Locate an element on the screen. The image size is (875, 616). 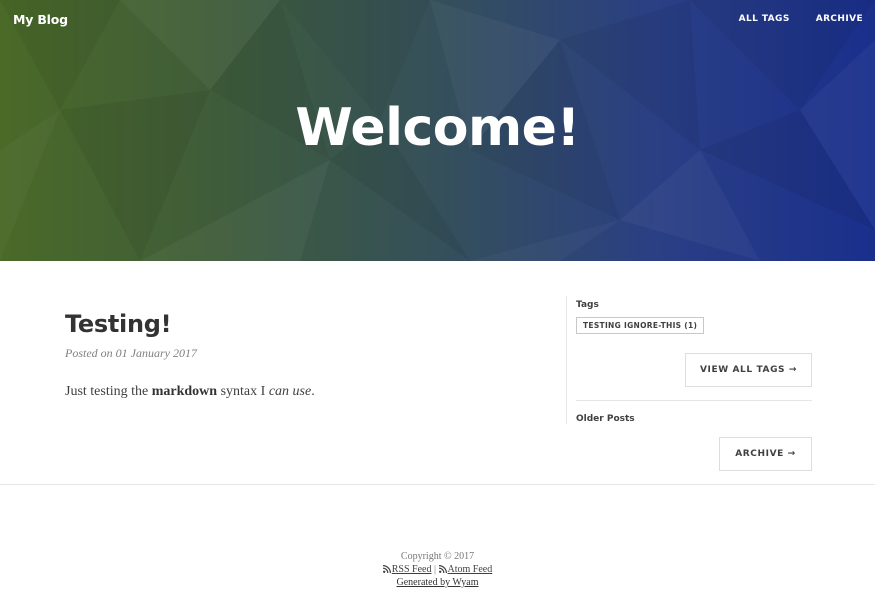
sidebar-divider is located at coordinates (566, 360).